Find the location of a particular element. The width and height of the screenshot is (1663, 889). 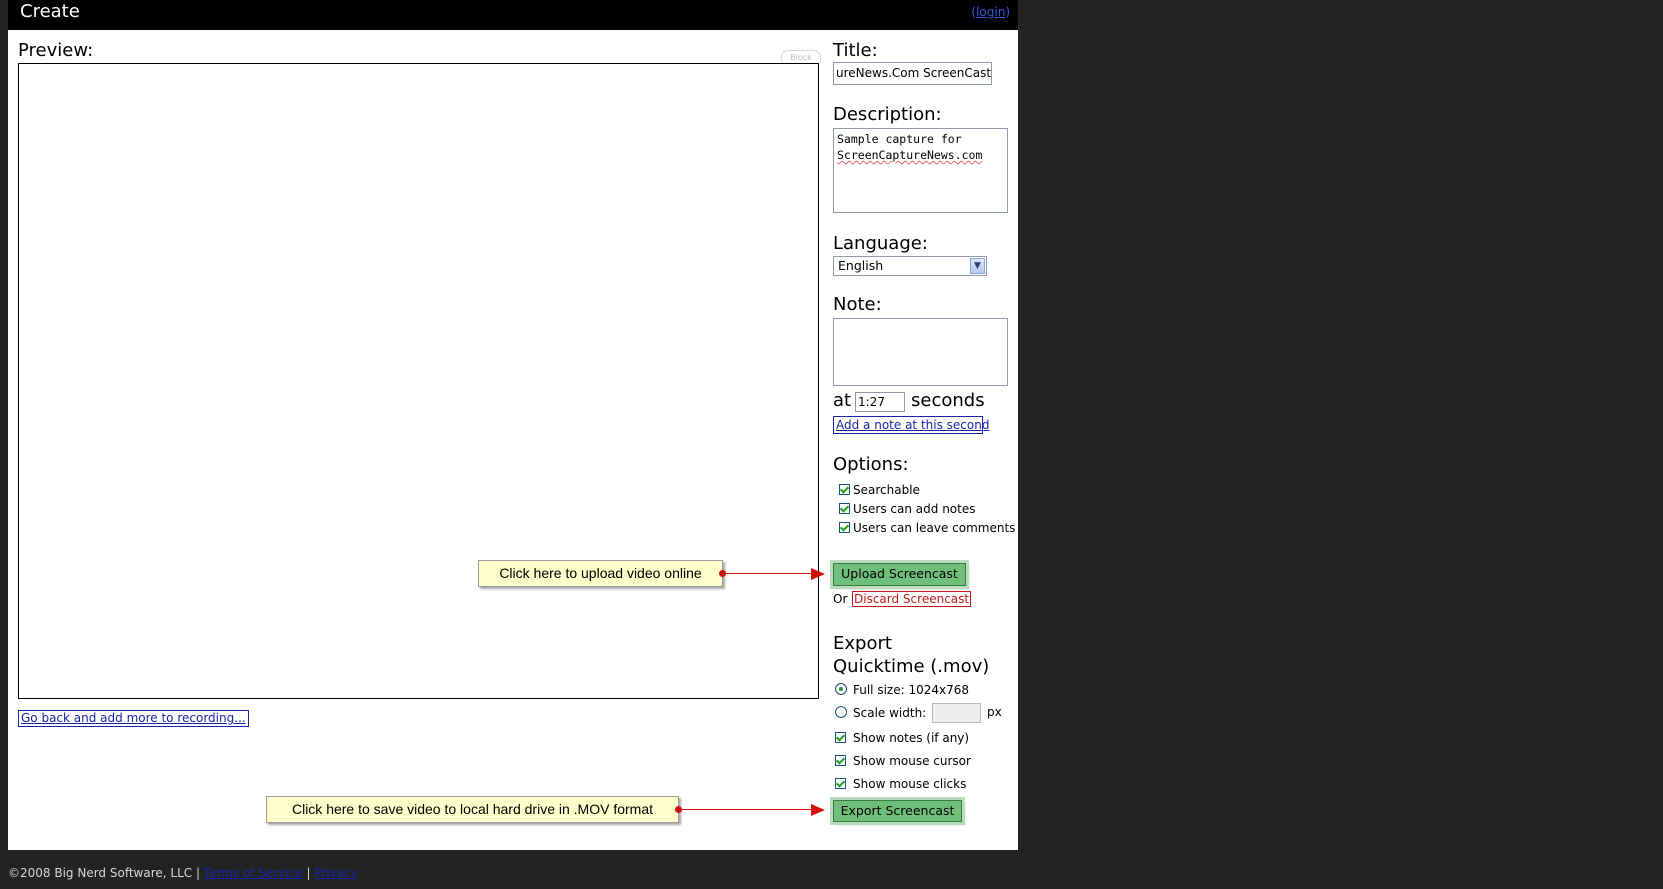

add-note-button: Add a note at this second is located at coordinates (911, 425).